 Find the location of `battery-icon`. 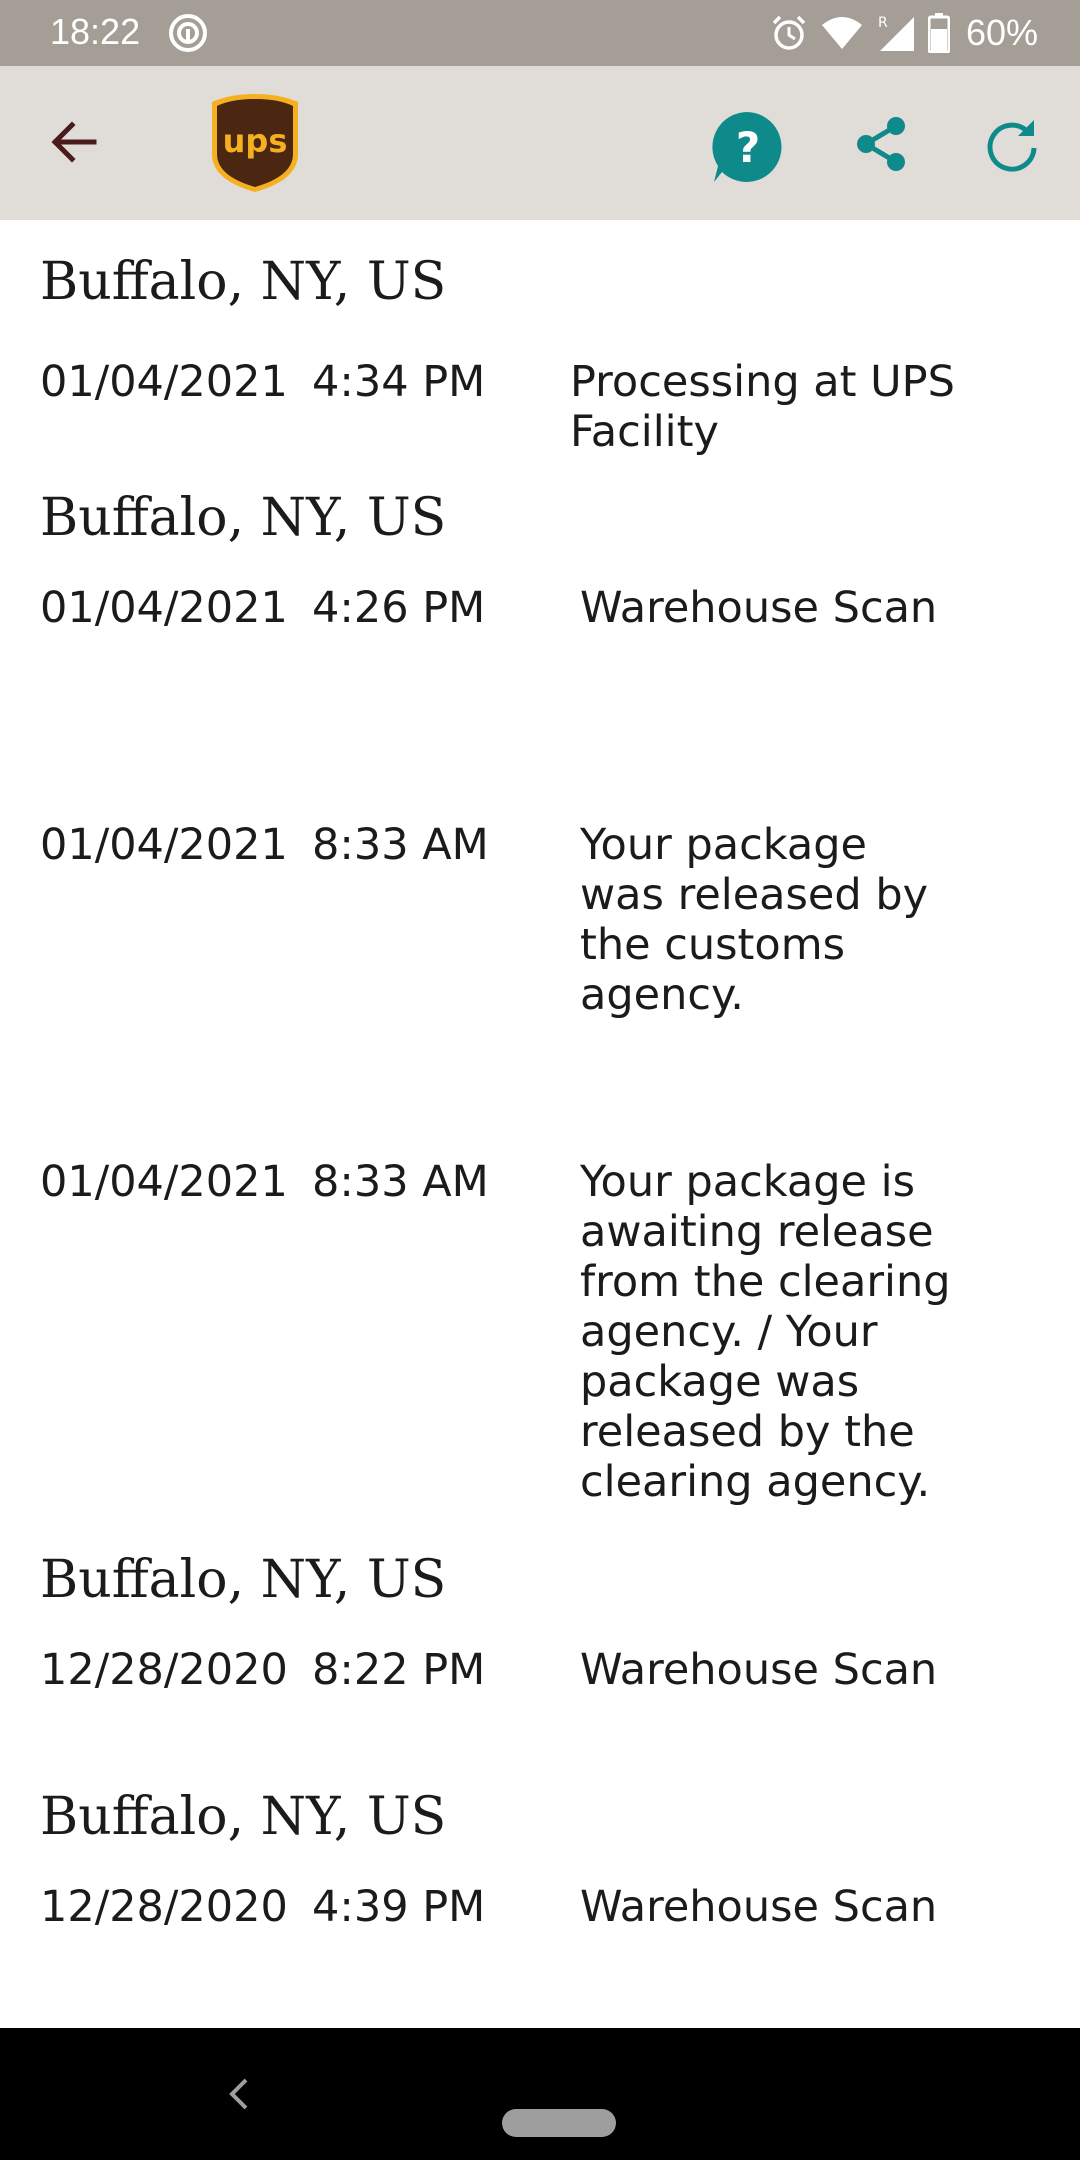

battery-icon is located at coordinates (938, 33).